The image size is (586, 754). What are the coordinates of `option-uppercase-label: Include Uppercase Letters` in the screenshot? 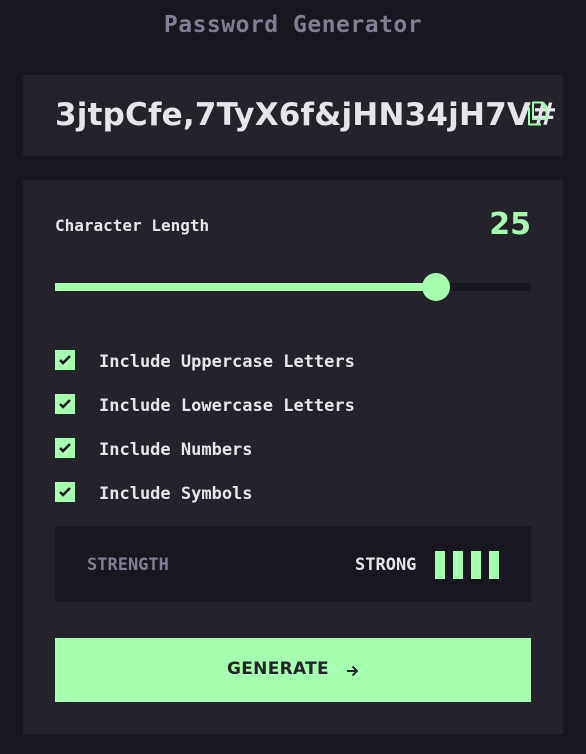 It's located at (227, 362).